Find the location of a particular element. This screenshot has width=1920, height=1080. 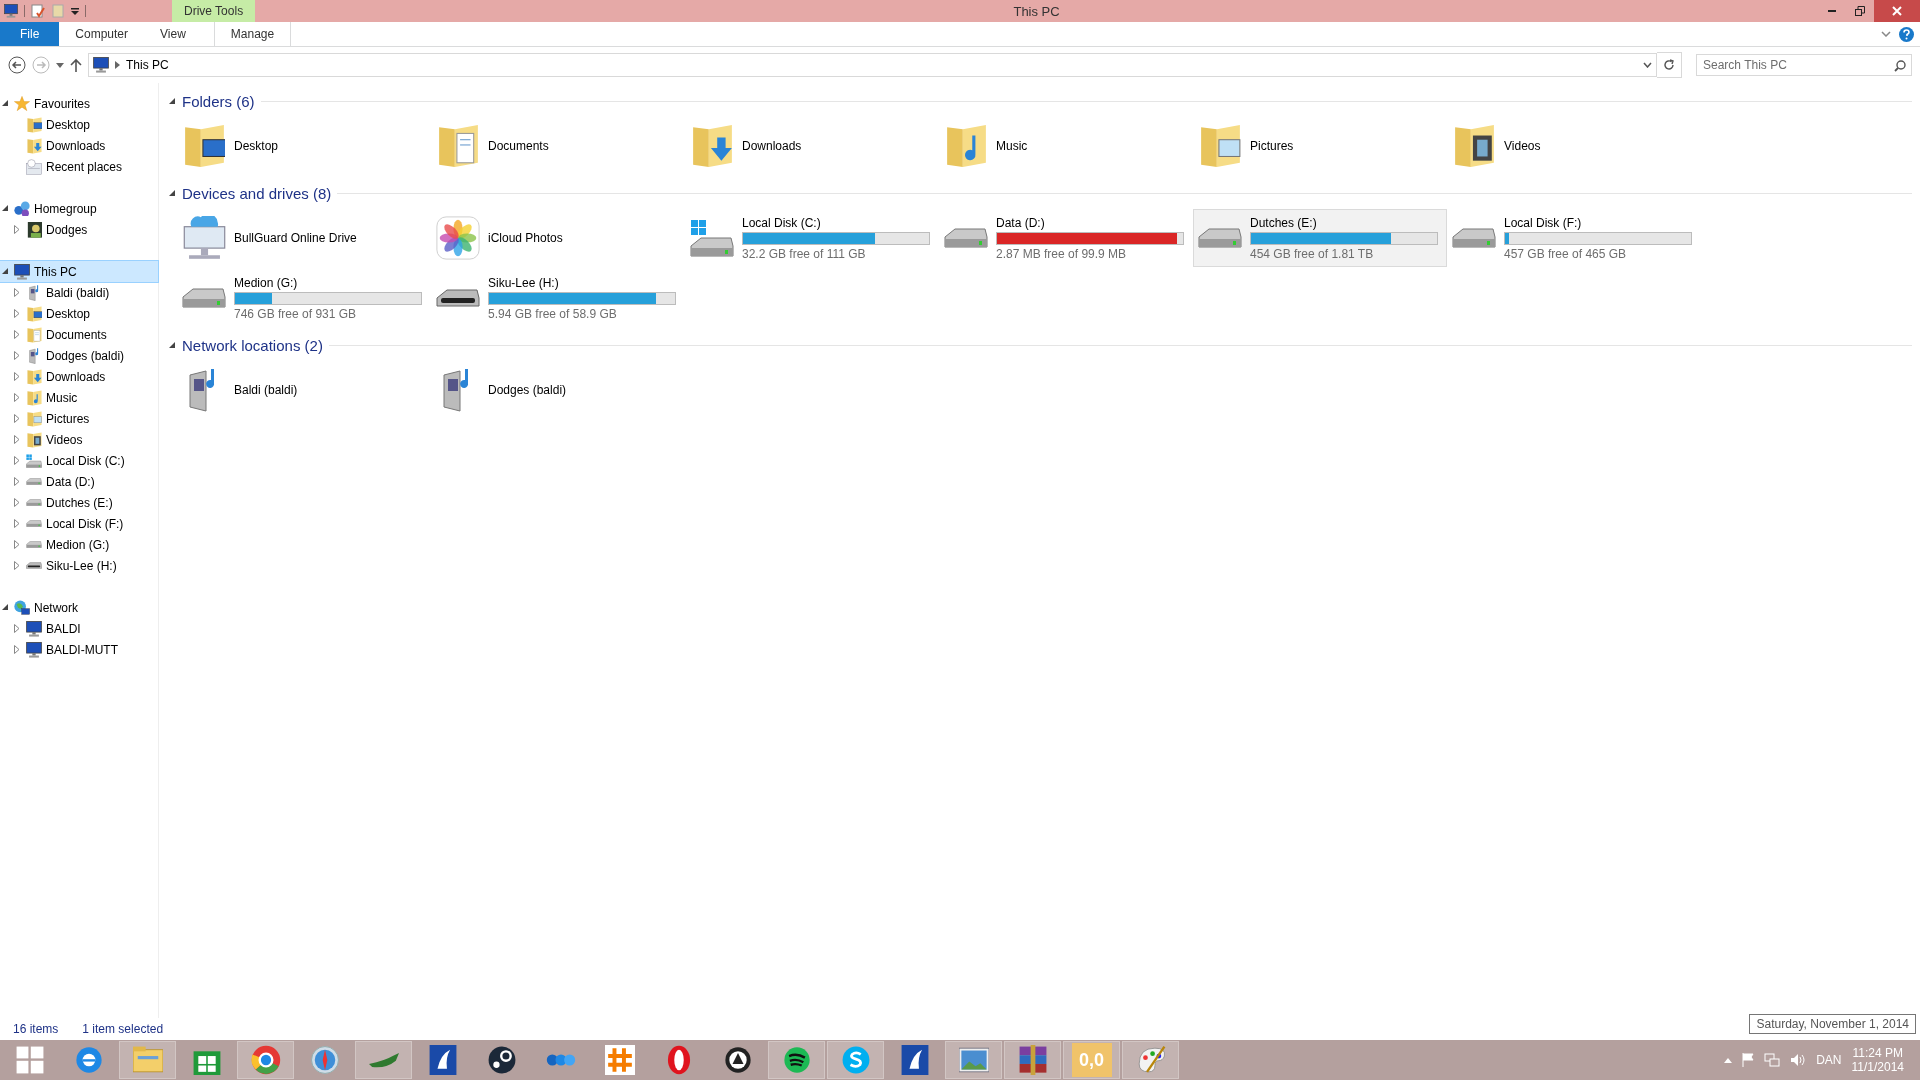

drive-item: Local Disk (C:) 32.2 GB free of 111 GB is located at coordinates (812, 238).